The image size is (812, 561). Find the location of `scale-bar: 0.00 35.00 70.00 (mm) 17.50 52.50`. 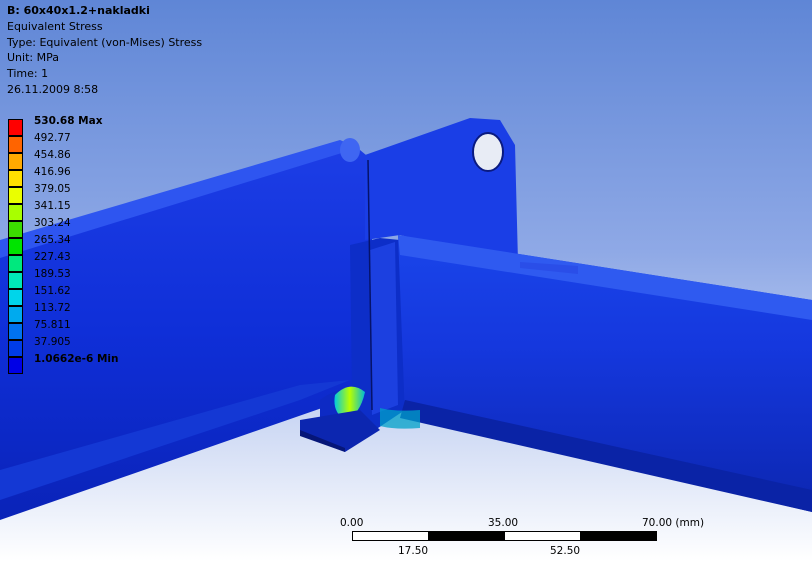

scale-bar: 0.00 35.00 70.00 (mm) 17.50 52.50 is located at coordinates (520, 538).